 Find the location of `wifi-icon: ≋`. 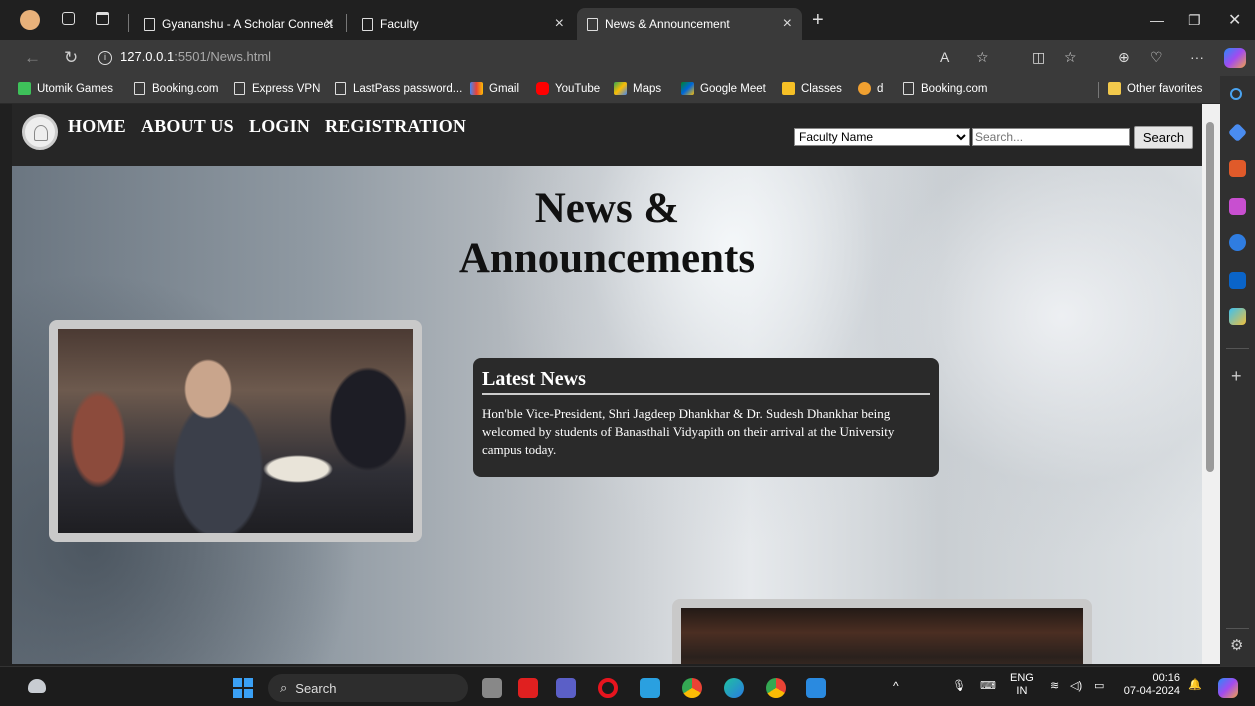

wifi-icon: ≋ is located at coordinates (1054, 685).